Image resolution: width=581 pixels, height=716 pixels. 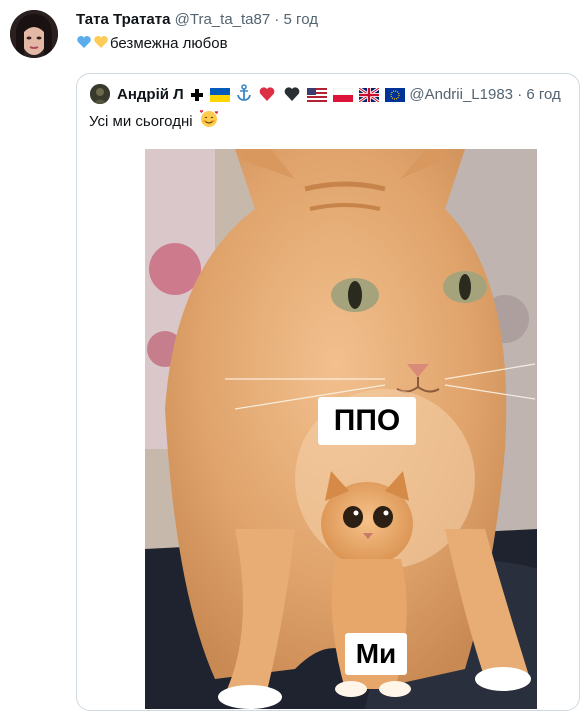 What do you see at coordinates (101, 42) in the screenshot?
I see `yellow-heart-icon` at bounding box center [101, 42].